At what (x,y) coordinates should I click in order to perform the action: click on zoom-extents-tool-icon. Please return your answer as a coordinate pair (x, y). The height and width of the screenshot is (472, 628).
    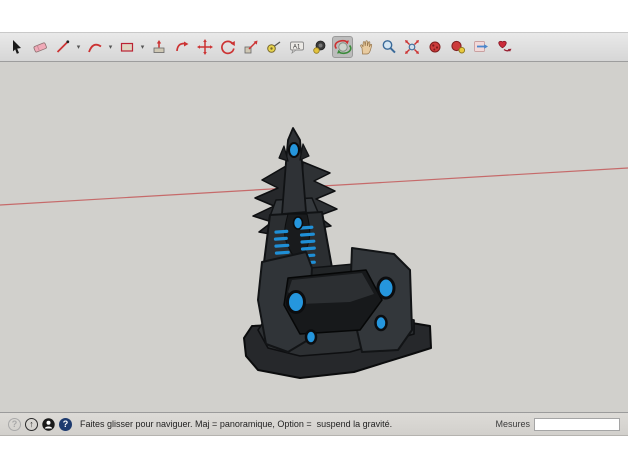
    Looking at the image, I should click on (411, 47).